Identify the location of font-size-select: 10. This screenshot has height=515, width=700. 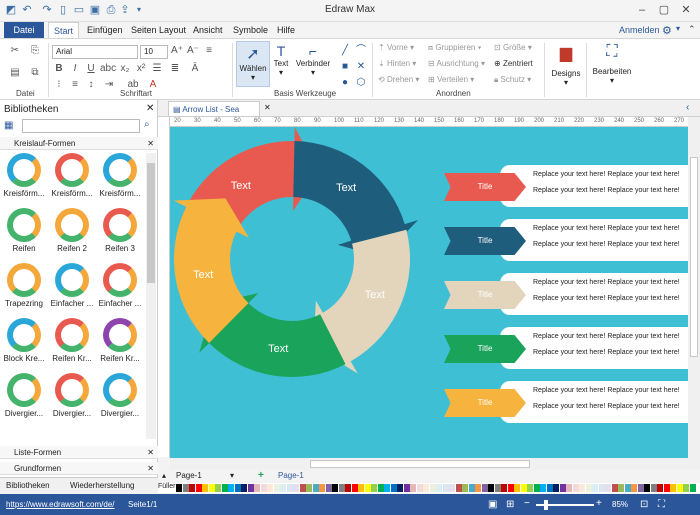
(154, 52).